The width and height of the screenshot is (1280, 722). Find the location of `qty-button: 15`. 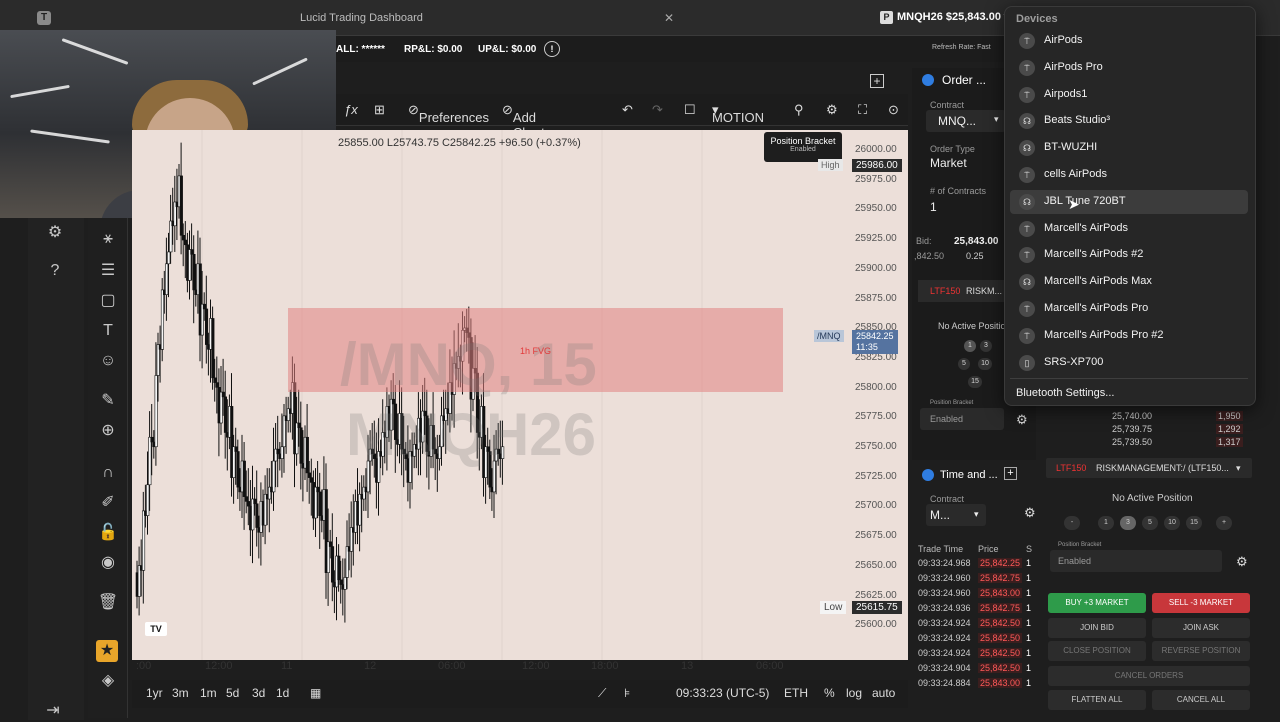

qty-button: 15 is located at coordinates (1194, 523).